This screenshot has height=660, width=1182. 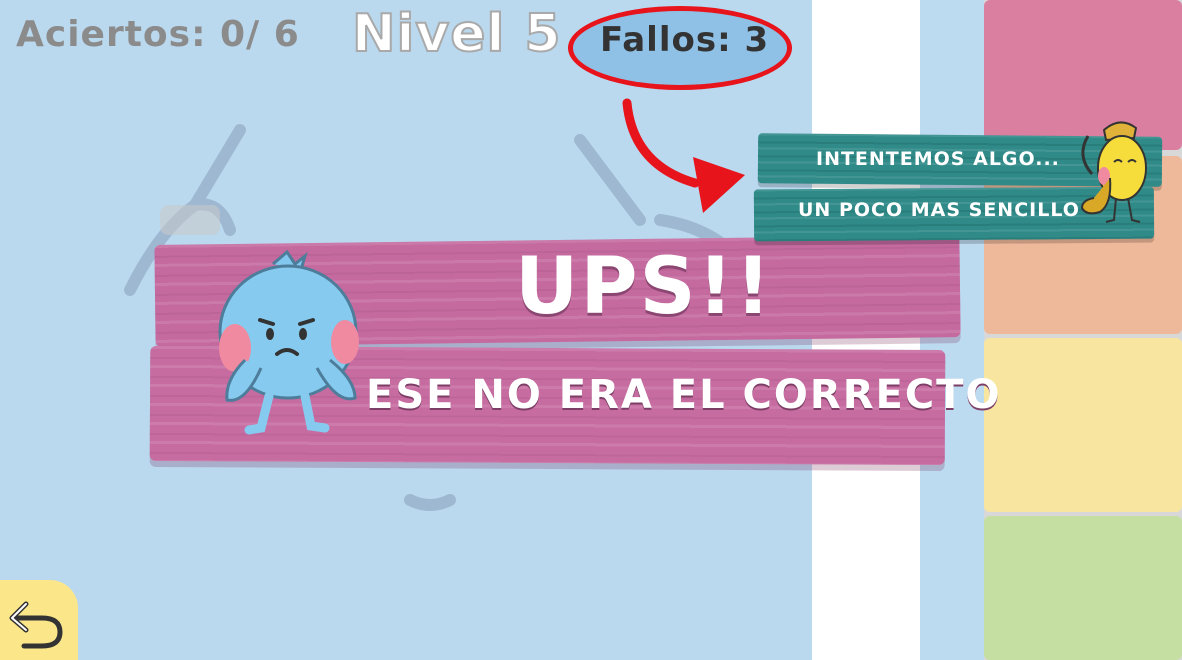 What do you see at coordinates (684, 395) in the screenshot?
I see `popup-message: ESE NO ERA EL CORRECTO` at bounding box center [684, 395].